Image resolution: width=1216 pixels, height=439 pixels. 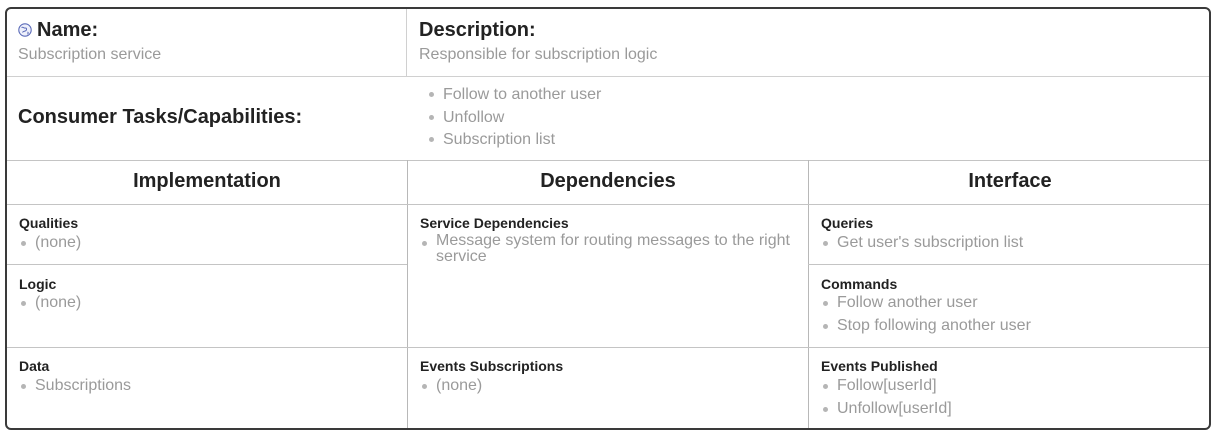 I want to click on events-published-list: Follow[userId] Unfollow[userId], so click(x=1011, y=397).